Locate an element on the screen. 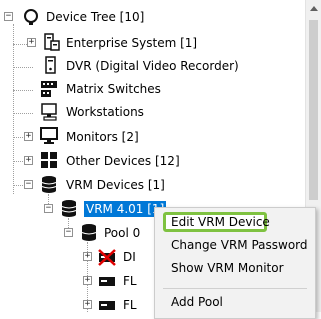  tree-item-label: Matrix Switches is located at coordinates (113, 89).